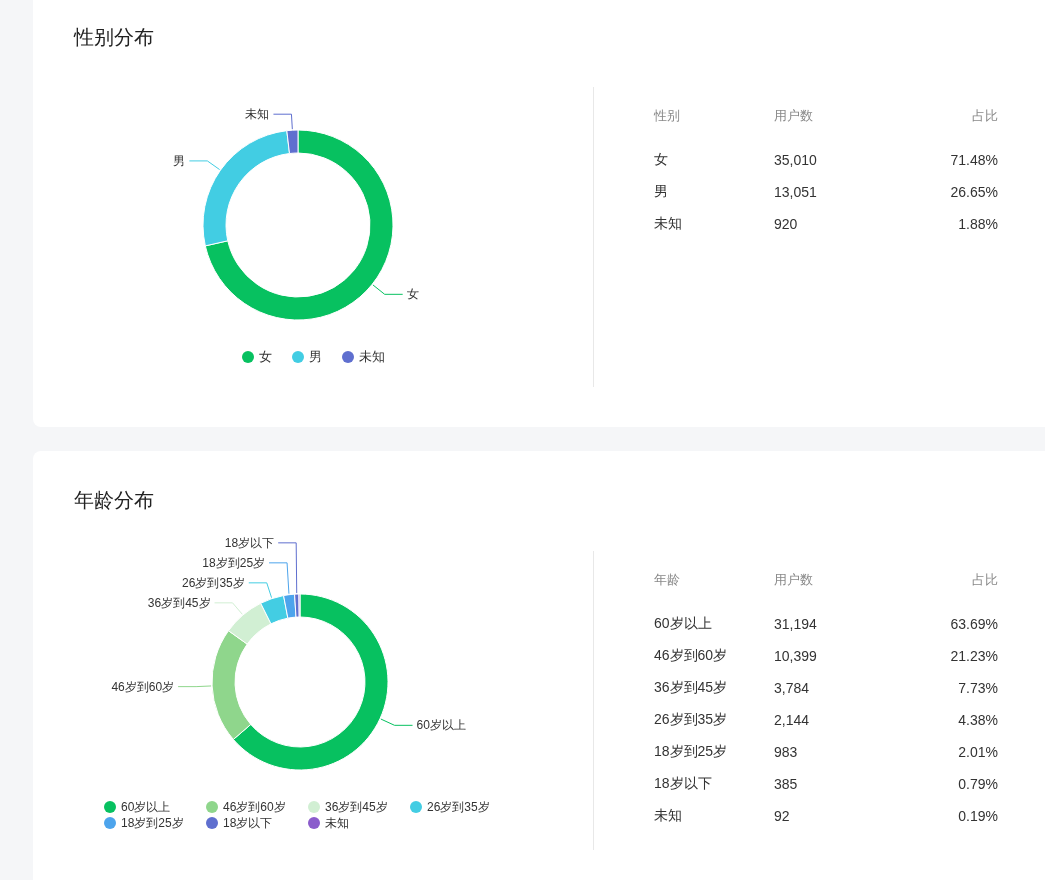  What do you see at coordinates (683, 784) in the screenshot?
I see `table-cell-text: 18岁以下` at bounding box center [683, 784].